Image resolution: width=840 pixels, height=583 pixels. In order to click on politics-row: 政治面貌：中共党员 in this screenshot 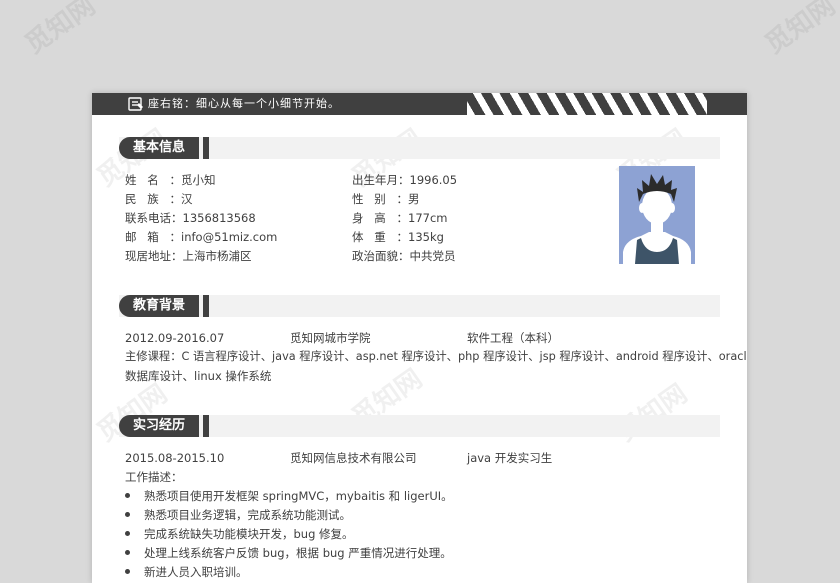, I will do `click(404, 256)`.